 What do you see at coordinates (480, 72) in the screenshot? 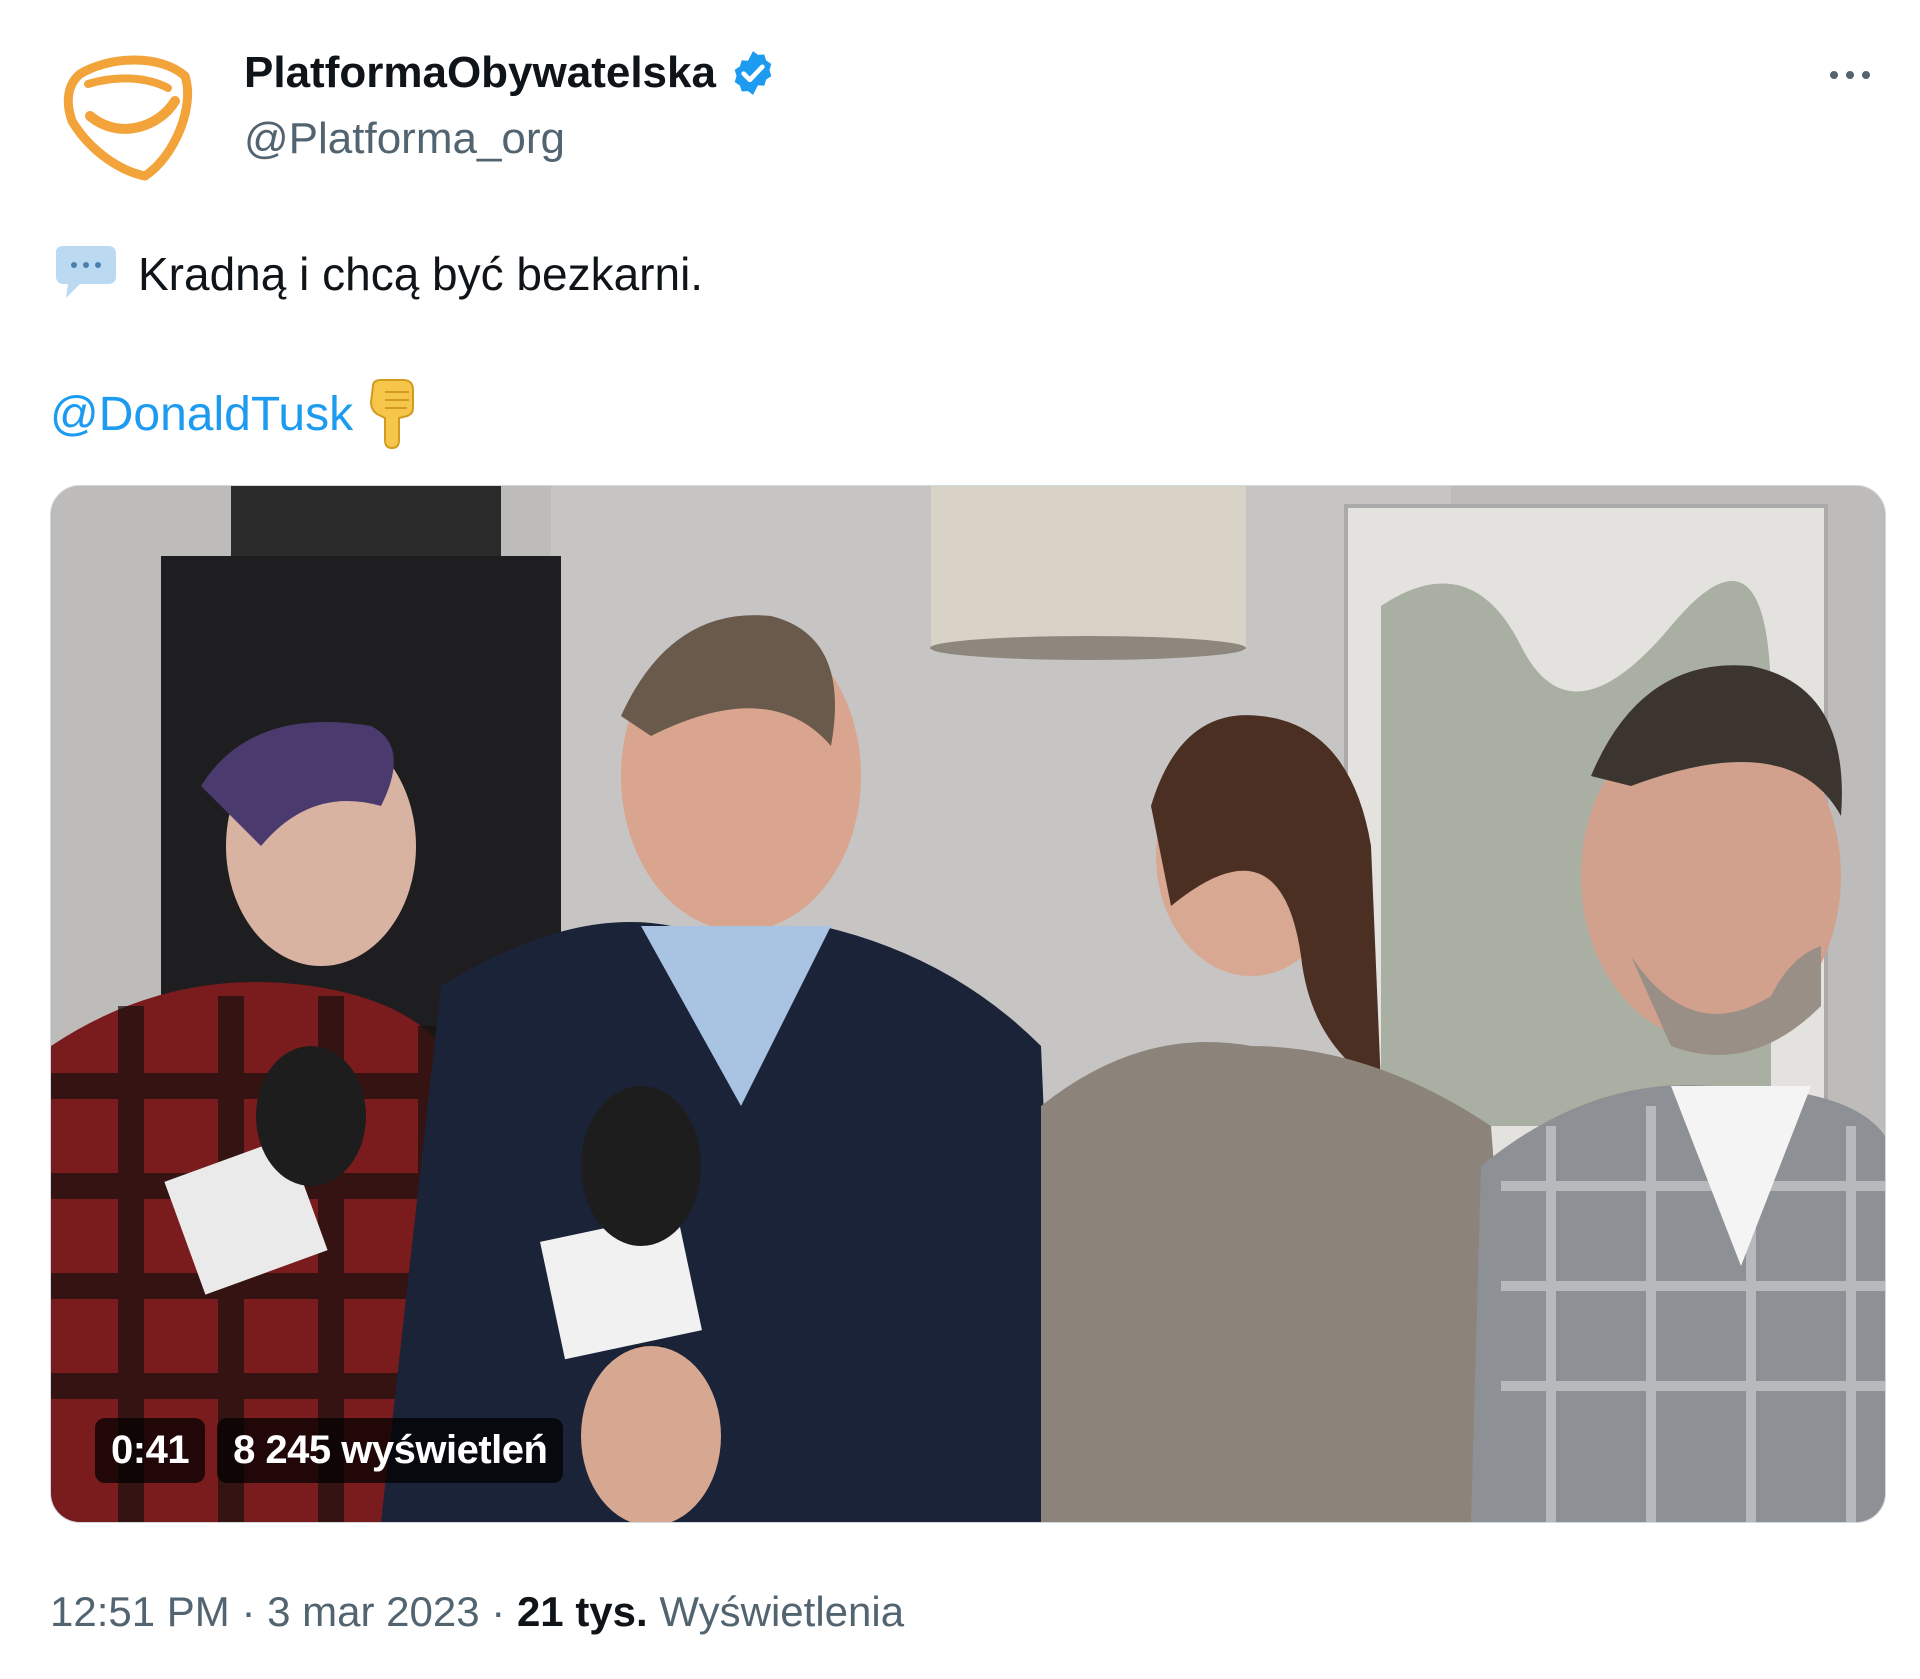
I see `display-name-text: PlatformaObywatelska` at bounding box center [480, 72].